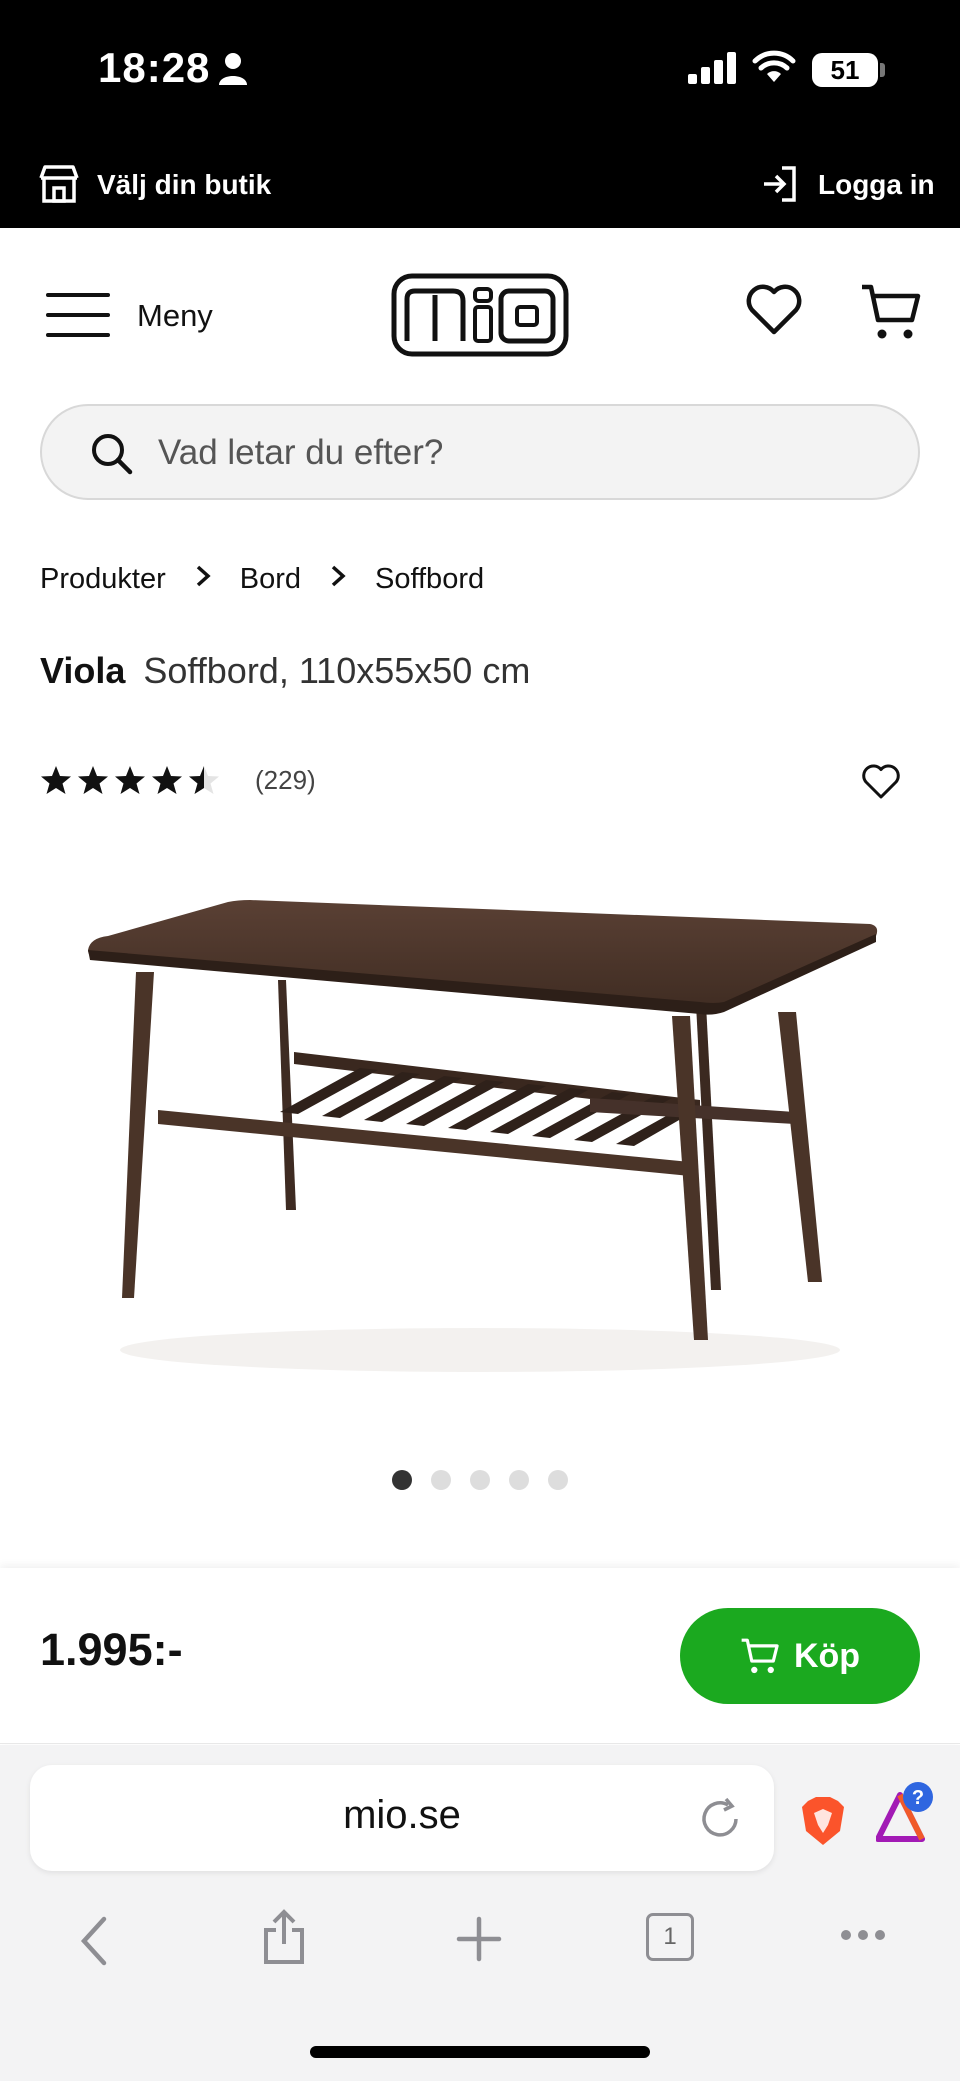 The image size is (960, 2081). Describe the element at coordinates (94, 1943) in the screenshot. I see `back-icon` at that location.